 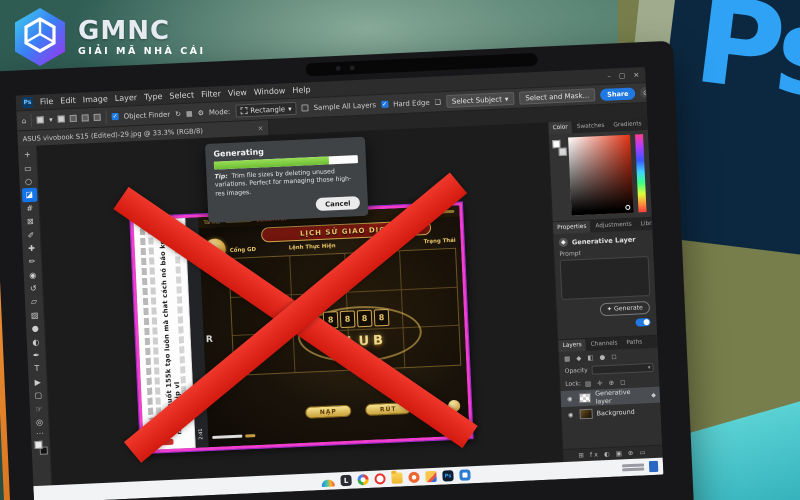 What do you see at coordinates (178, 114) in the screenshot?
I see `refresh-icon: ↻` at bounding box center [178, 114].